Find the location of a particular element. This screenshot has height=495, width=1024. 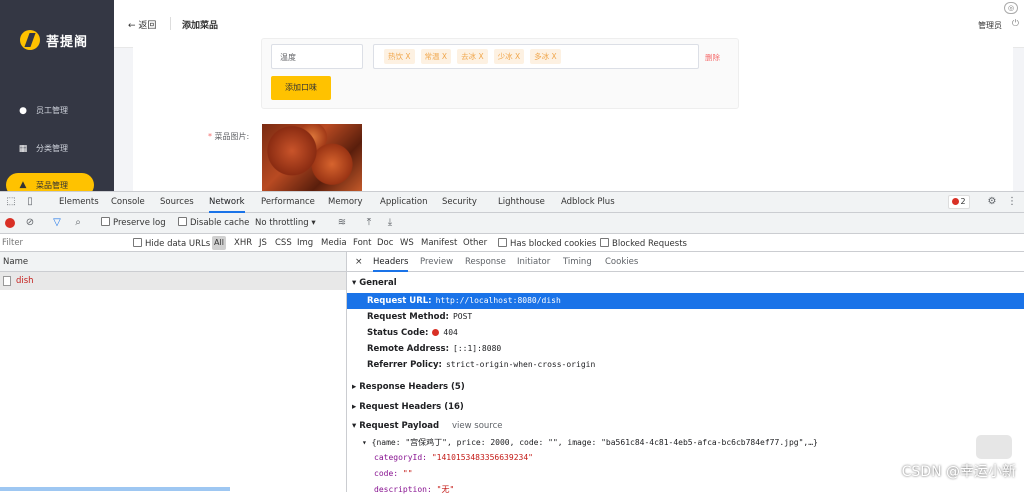

hide-data-label: Hide data URLs is located at coordinates (178, 244).